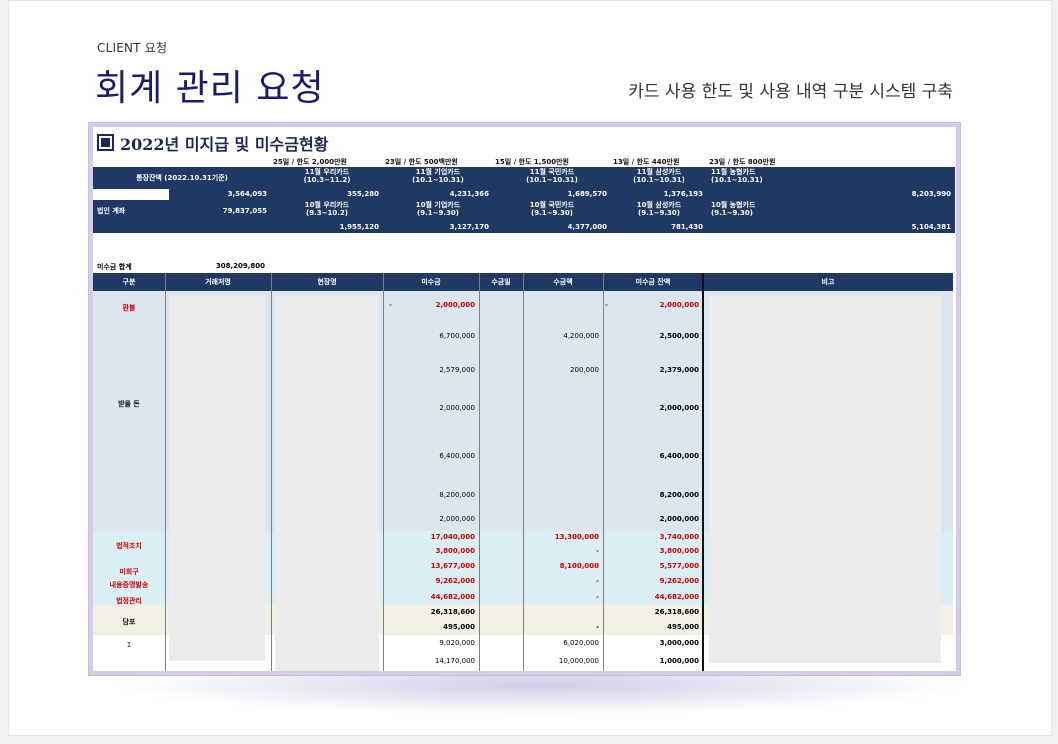 Image resolution: width=1058 pixels, height=744 pixels. I want to click on receivable-total-label: 미수금 합계, so click(114, 267).